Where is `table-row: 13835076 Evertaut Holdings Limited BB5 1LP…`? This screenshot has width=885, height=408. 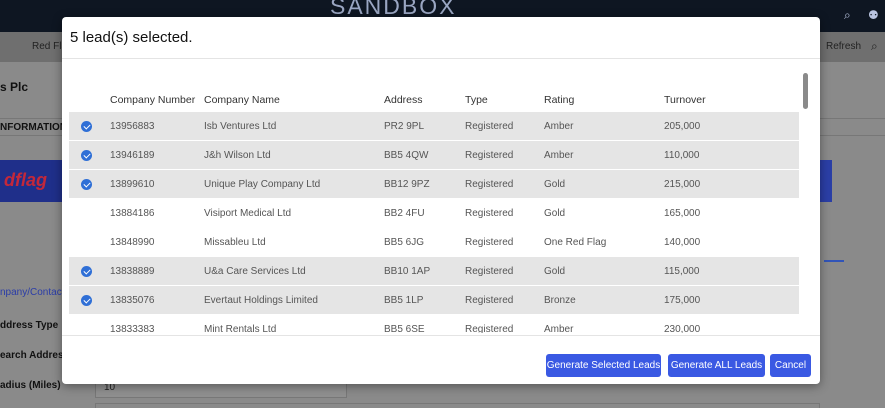 table-row: 13835076 Evertaut Holdings Limited BB5 1LP… is located at coordinates (434, 300).